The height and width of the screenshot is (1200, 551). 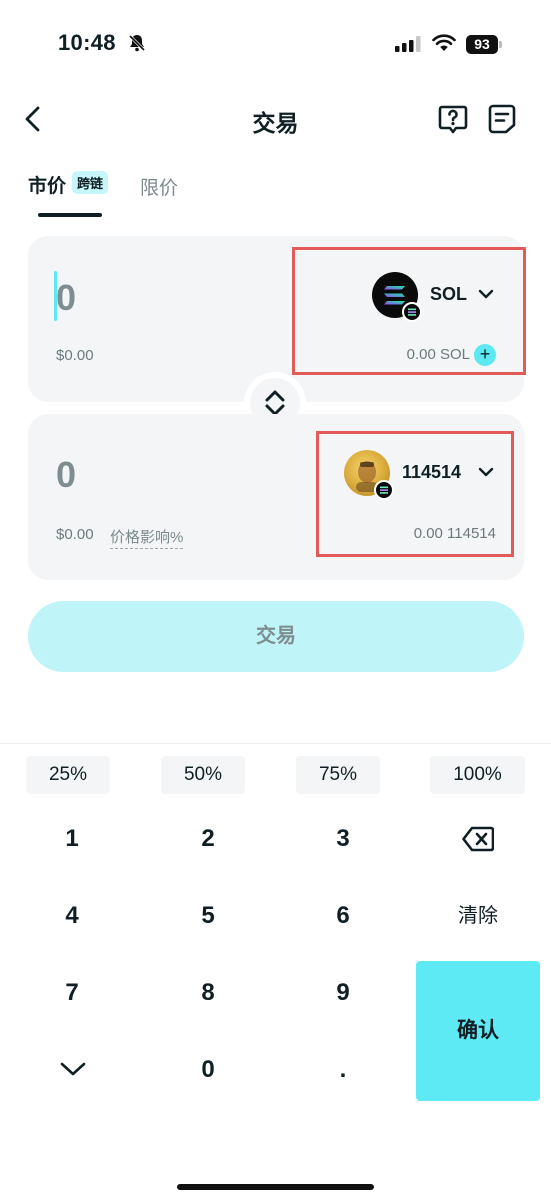 What do you see at coordinates (343, 1070) in the screenshot?
I see `key-decimal: .` at bounding box center [343, 1070].